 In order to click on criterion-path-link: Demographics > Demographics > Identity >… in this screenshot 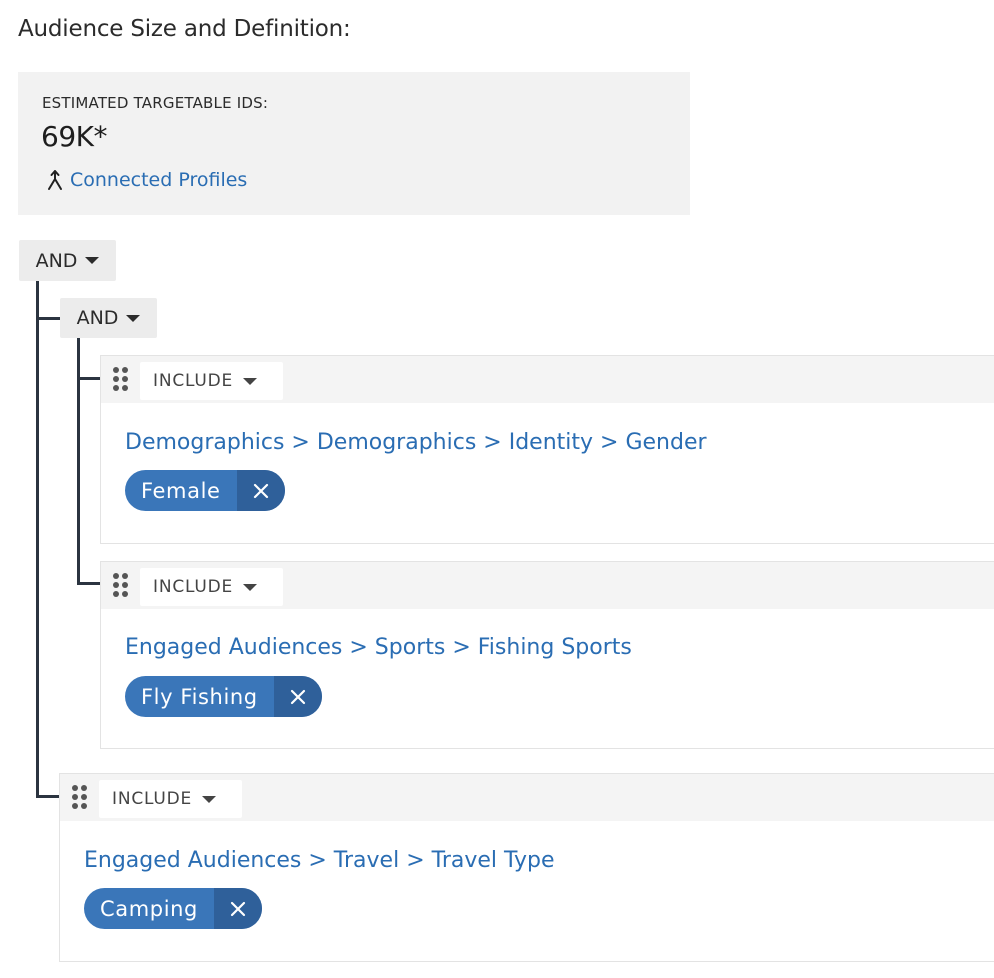, I will do `click(416, 442)`.